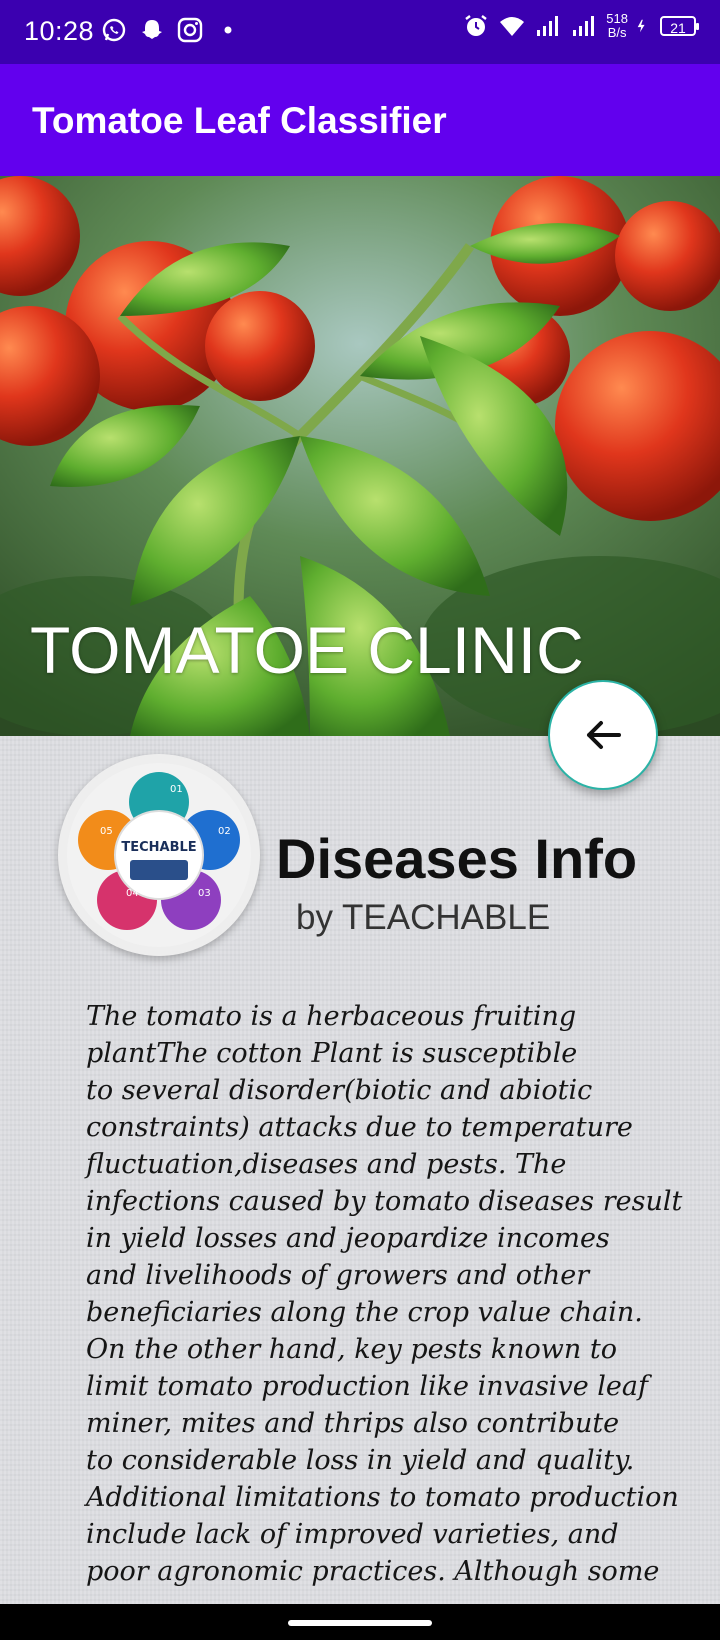 The width and height of the screenshot is (720, 1640). Describe the element at coordinates (641, 26) in the screenshot. I see `charging-icon` at that location.